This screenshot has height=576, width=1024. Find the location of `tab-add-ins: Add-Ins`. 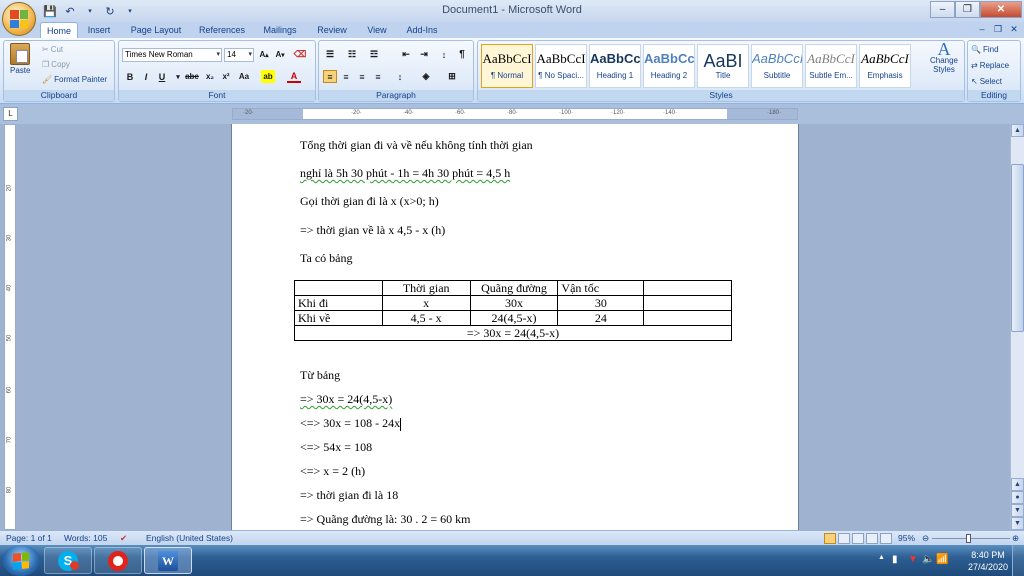

tab-add-ins: Add-Ins is located at coordinates (422, 30).